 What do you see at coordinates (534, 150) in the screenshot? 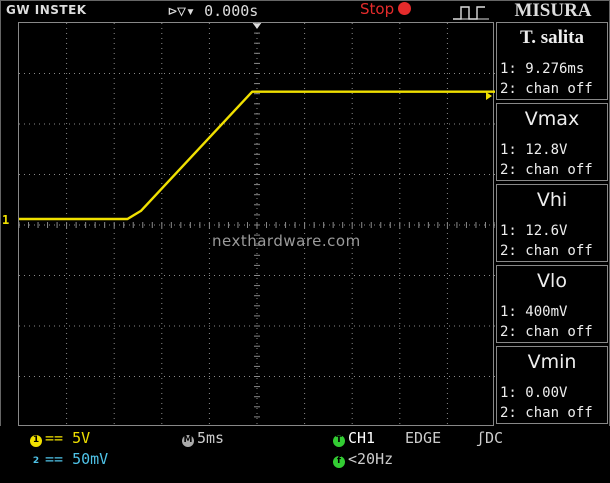
I see `measure-ch1-value: 1: 12.8V` at bounding box center [534, 150].